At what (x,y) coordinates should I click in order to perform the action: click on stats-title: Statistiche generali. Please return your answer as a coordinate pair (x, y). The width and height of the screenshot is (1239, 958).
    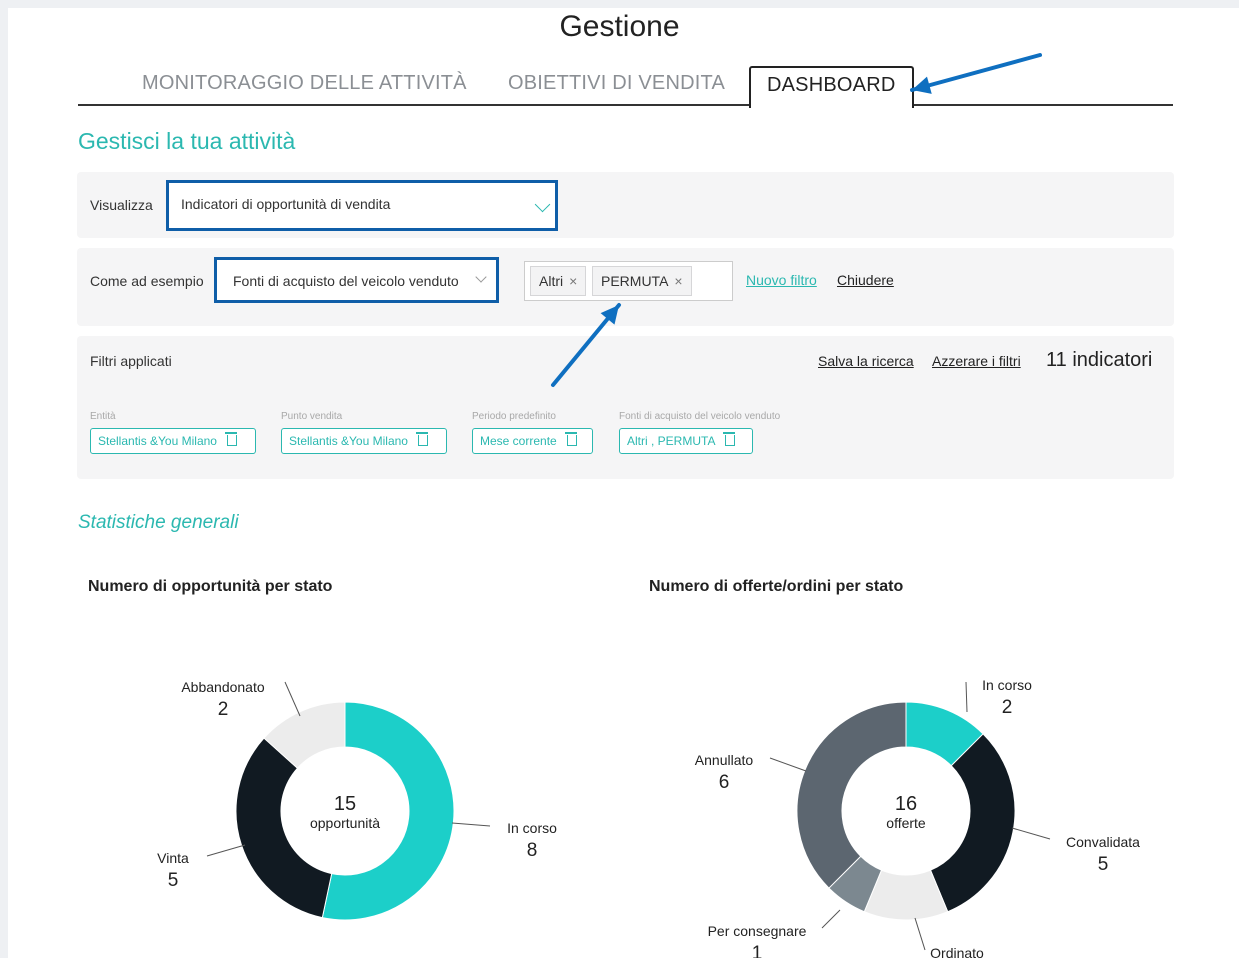
    Looking at the image, I should click on (158, 522).